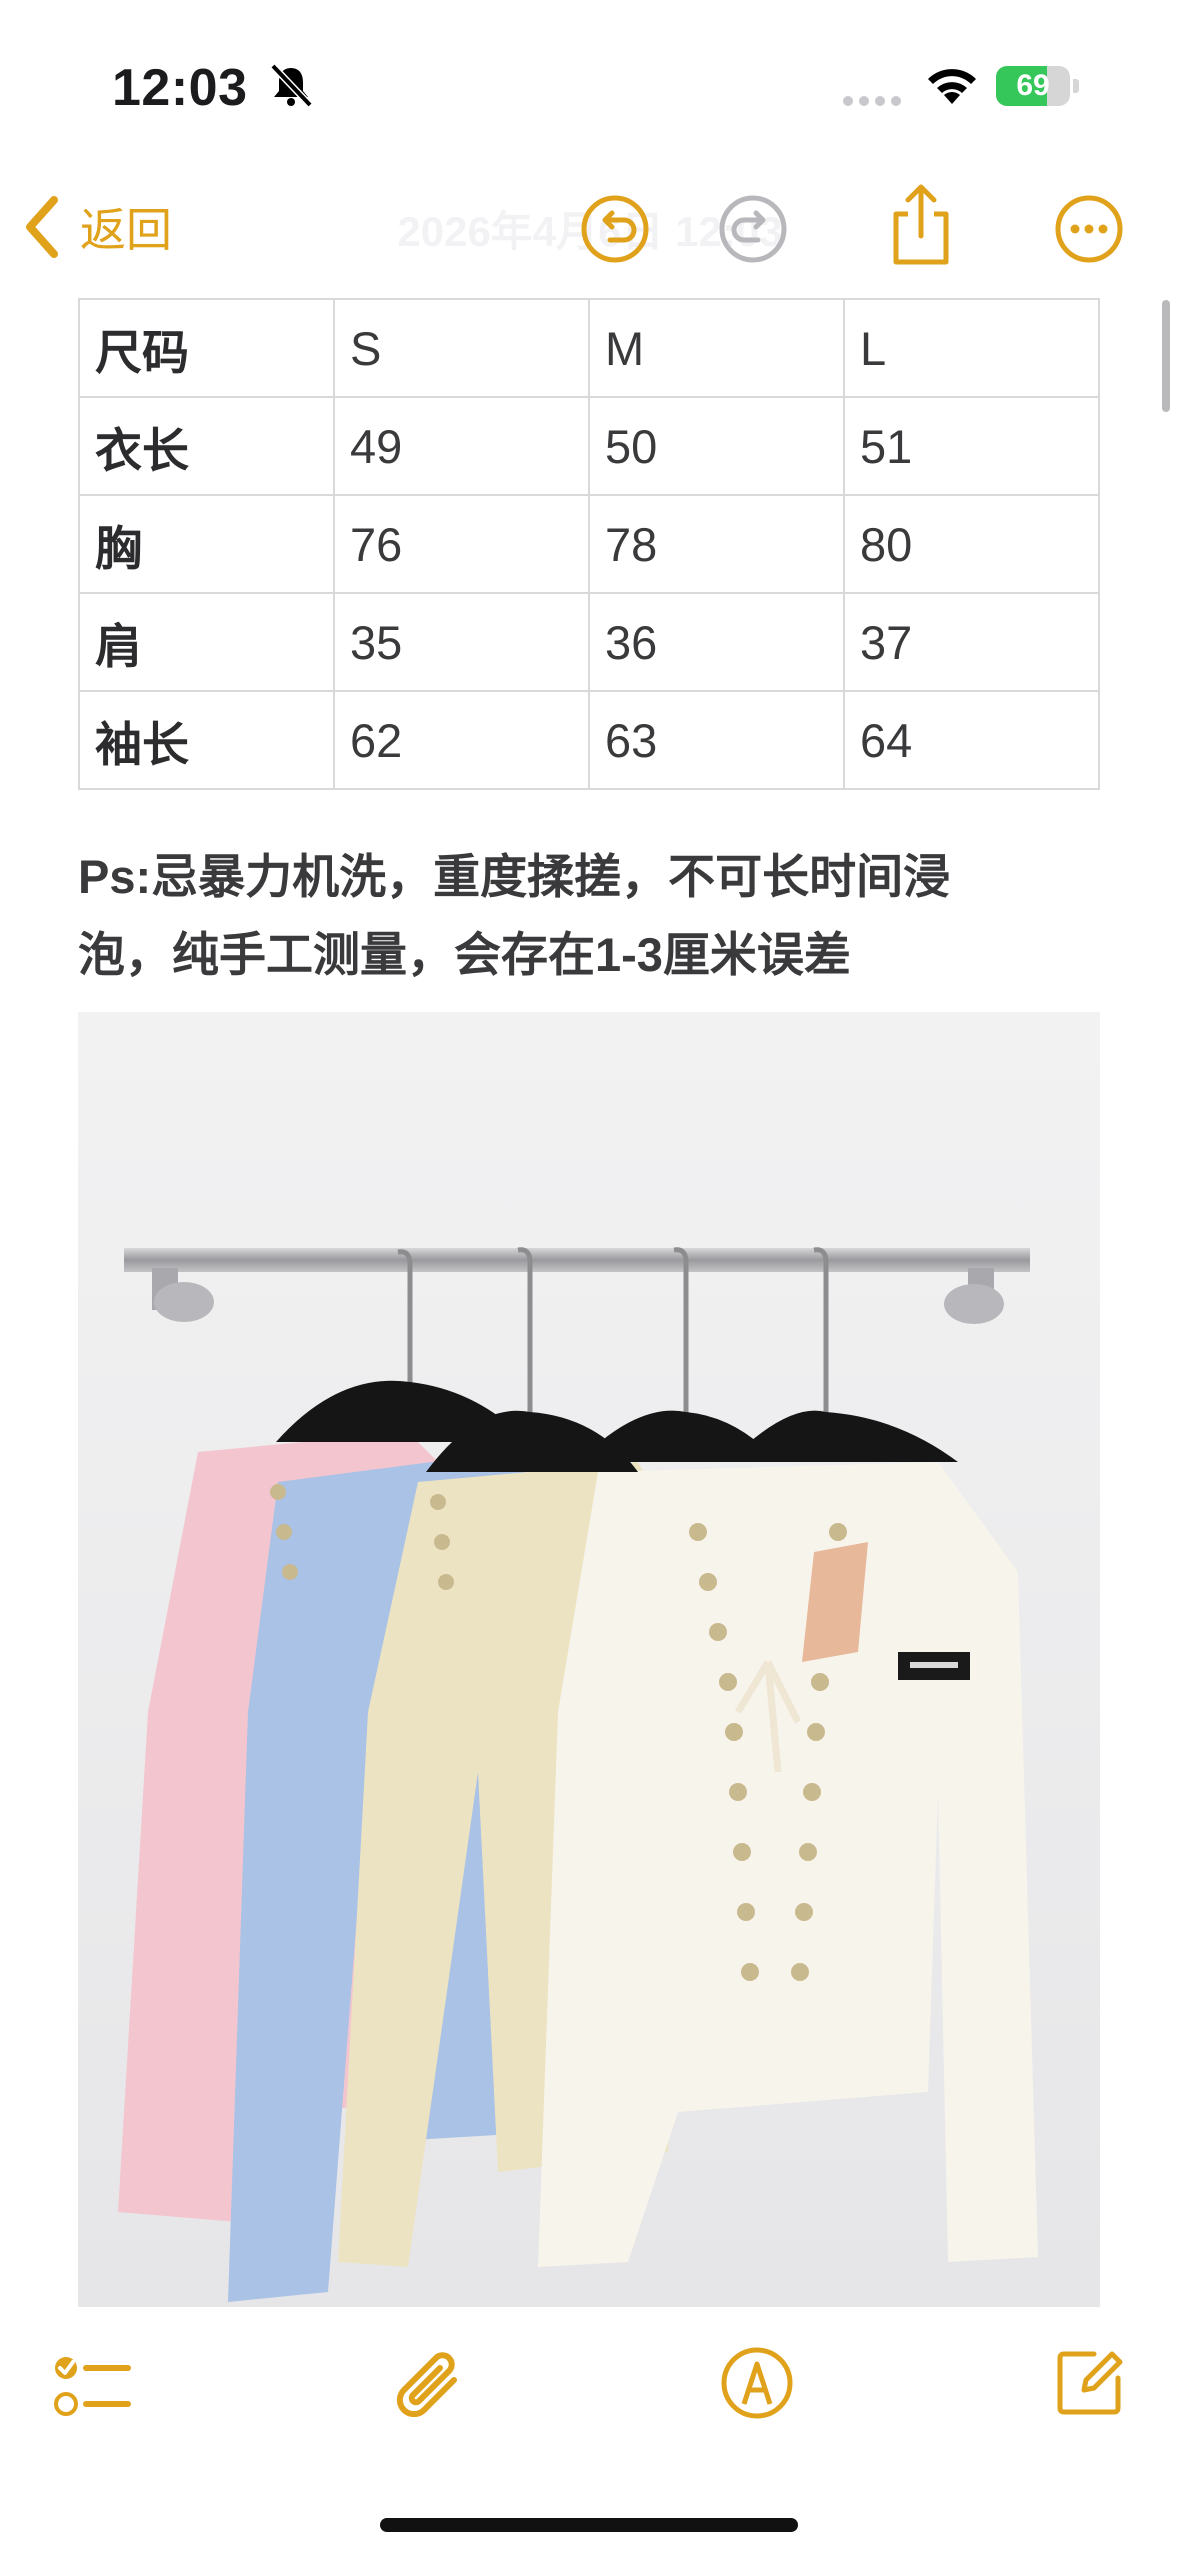 This screenshot has width=1179, height=2556. I want to click on table-cell: 肩, so click(206, 642).